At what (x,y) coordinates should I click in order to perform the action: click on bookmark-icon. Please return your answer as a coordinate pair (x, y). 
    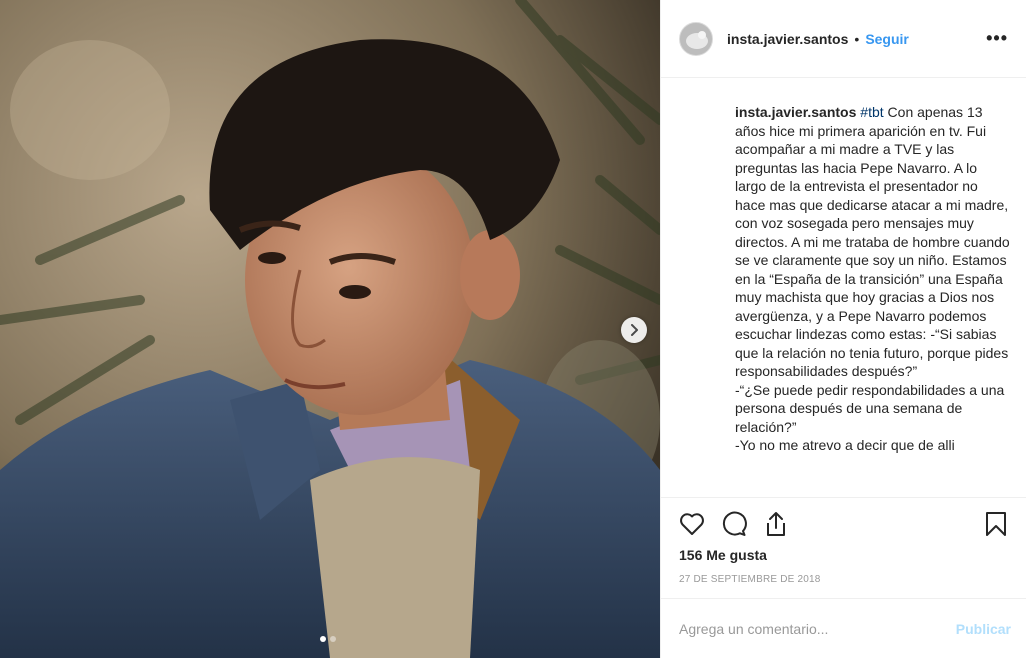
    Looking at the image, I should click on (996, 524).